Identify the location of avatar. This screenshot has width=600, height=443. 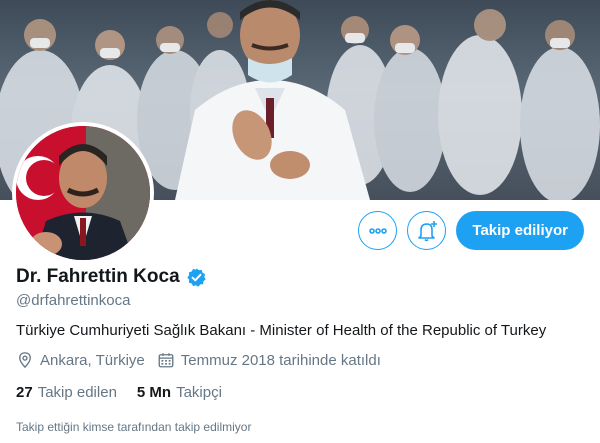
(83, 193).